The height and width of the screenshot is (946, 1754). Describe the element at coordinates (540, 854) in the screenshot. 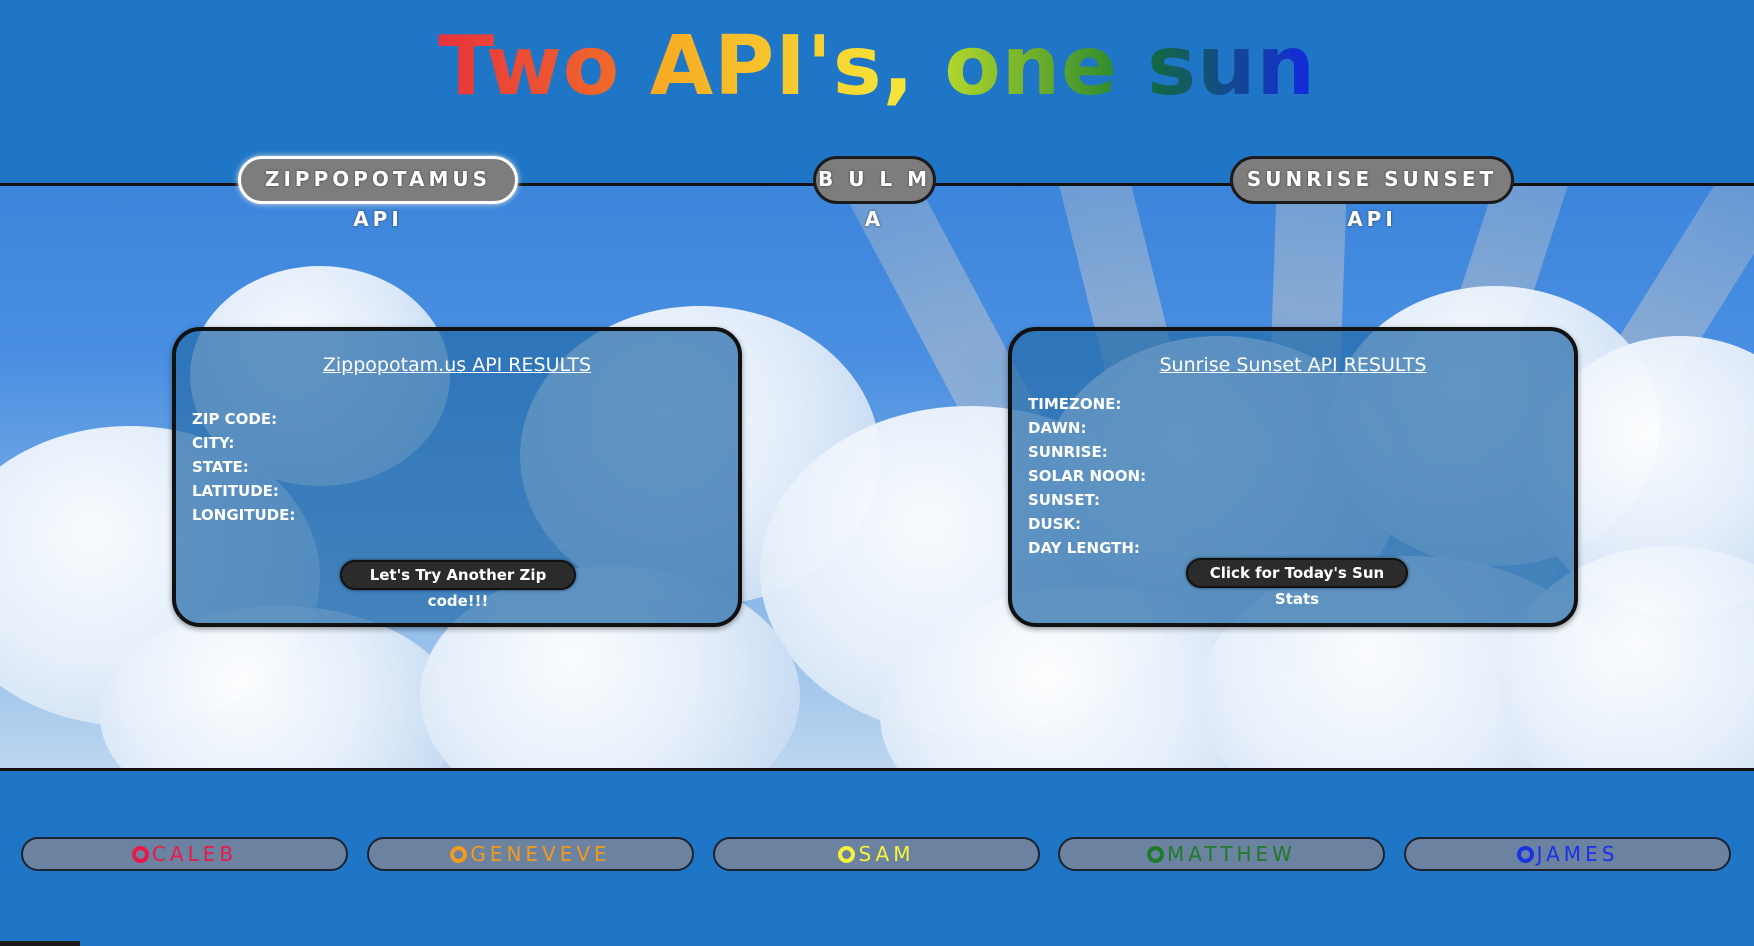

I see `member-name: GENEVEVE` at that location.